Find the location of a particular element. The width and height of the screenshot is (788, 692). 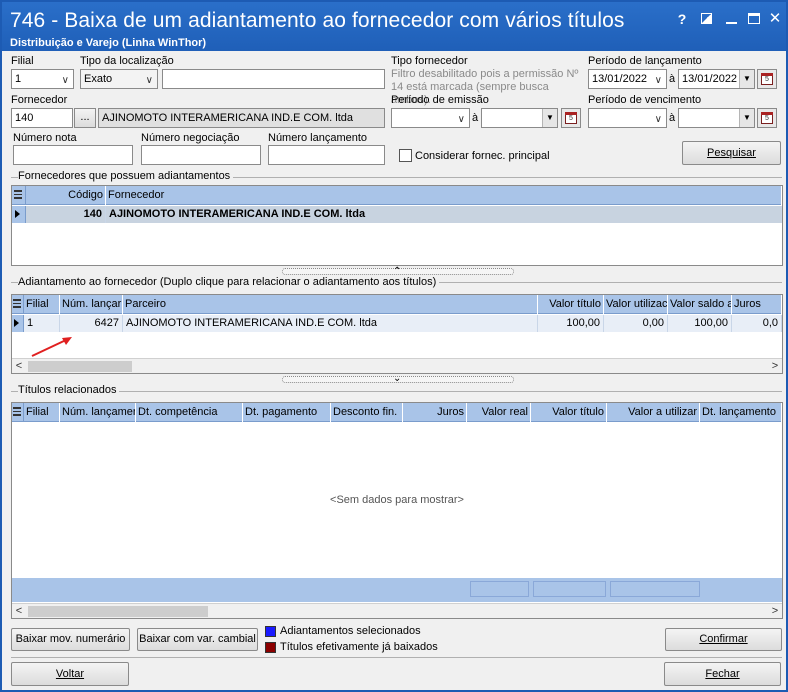

cell-valor-saldo: 100,00 is located at coordinates (700, 323).